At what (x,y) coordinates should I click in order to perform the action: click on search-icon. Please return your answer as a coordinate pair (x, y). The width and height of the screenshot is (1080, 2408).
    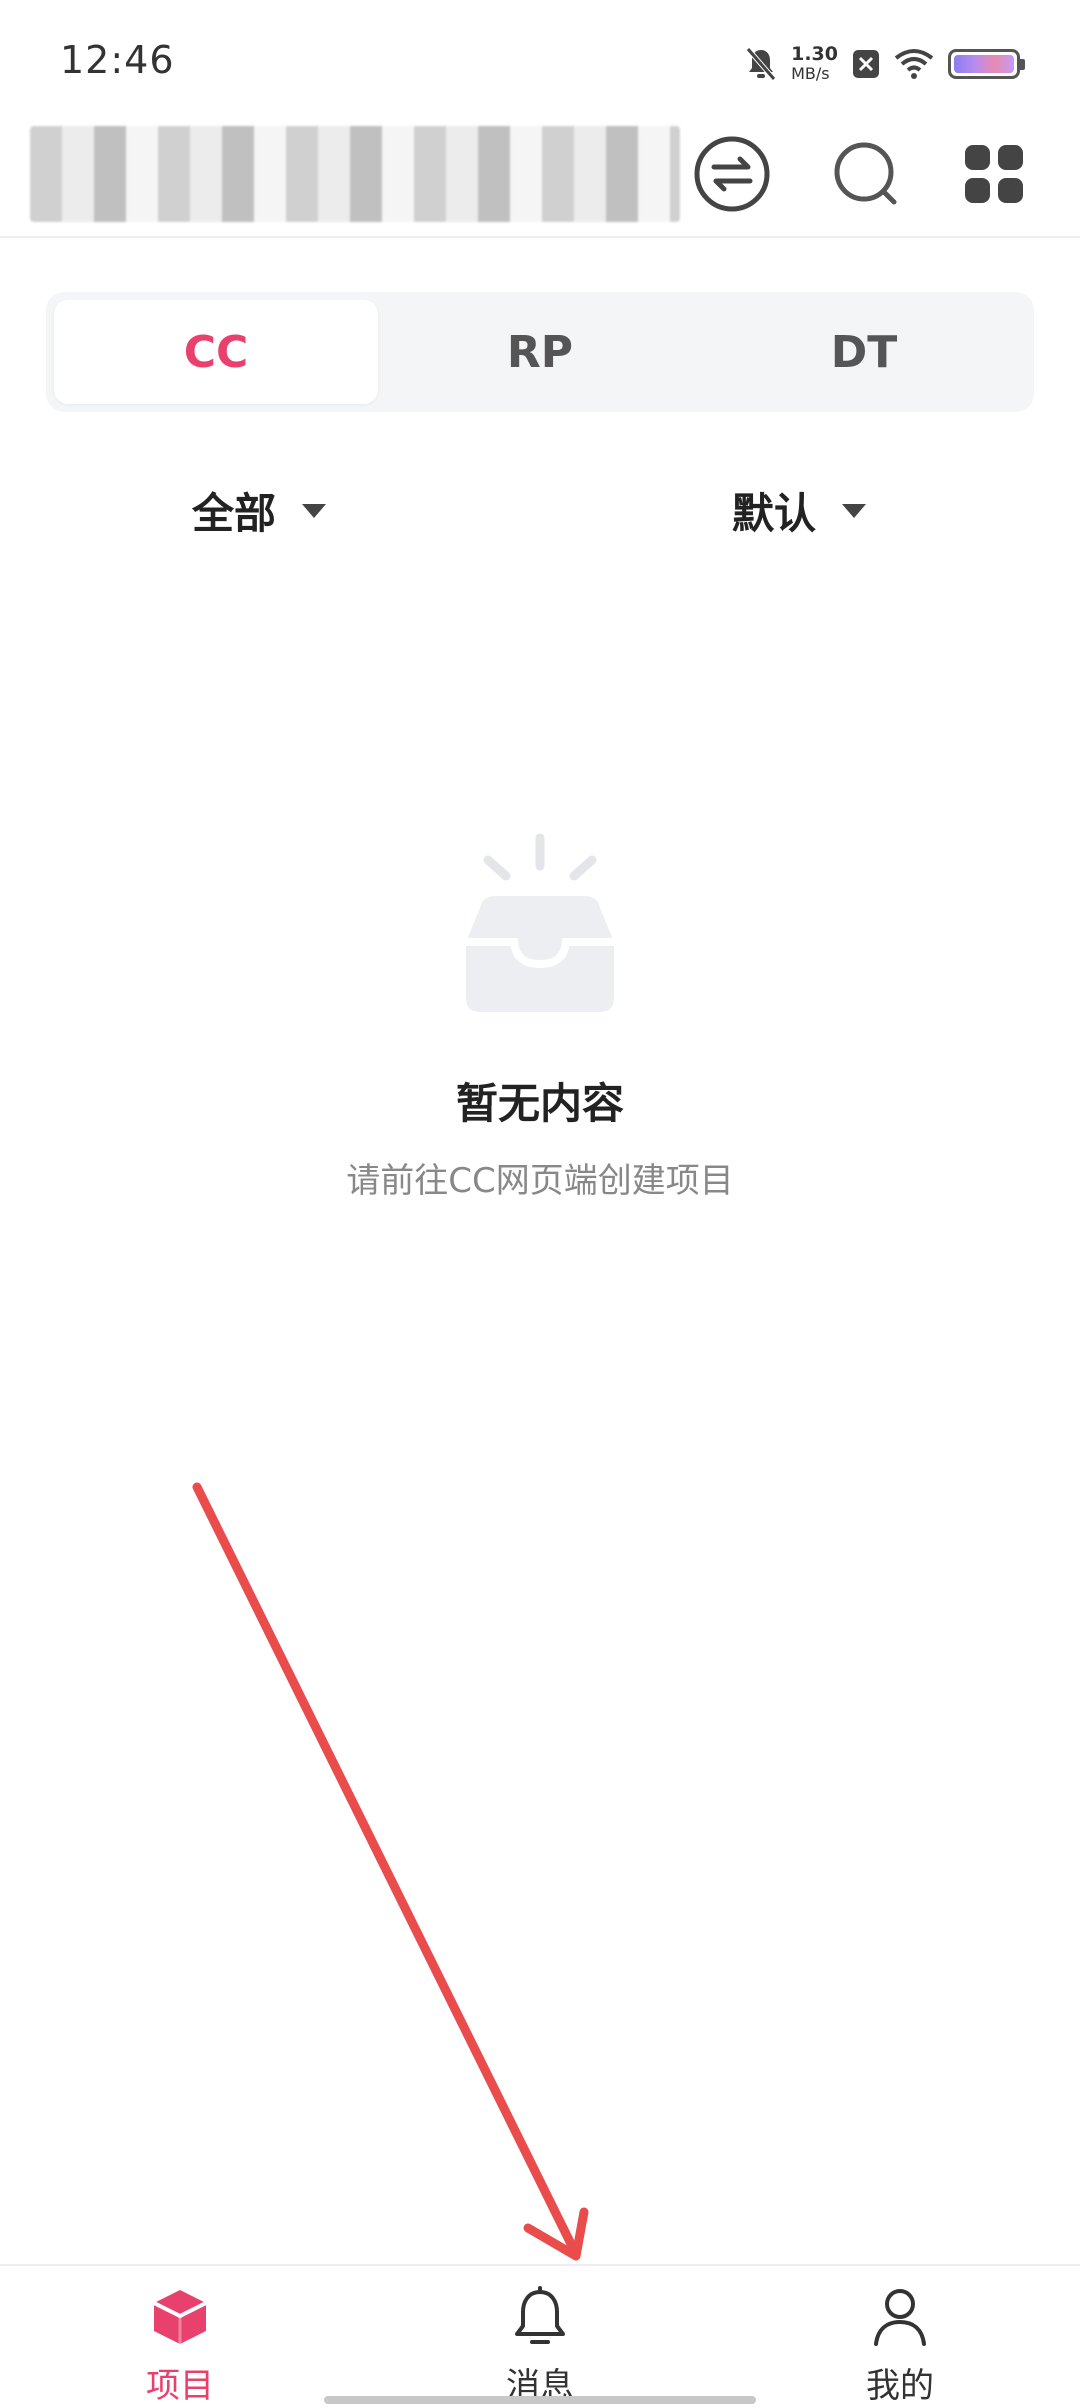
    Looking at the image, I should click on (865, 173).